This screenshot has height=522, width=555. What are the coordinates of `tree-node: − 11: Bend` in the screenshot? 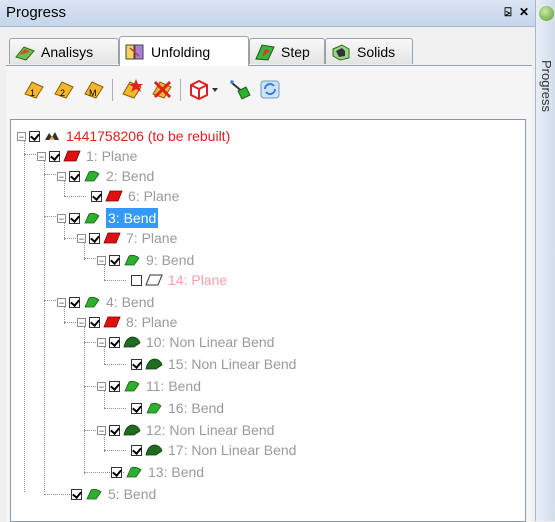 It's located at (149, 386).